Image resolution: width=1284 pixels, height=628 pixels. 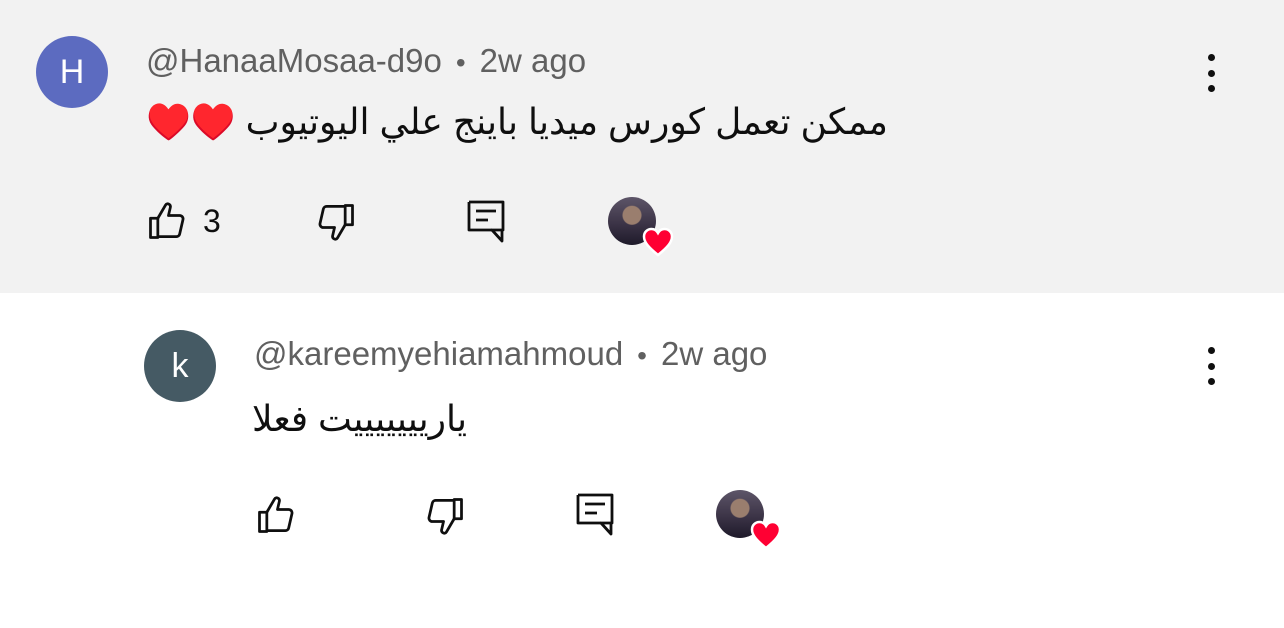 I want to click on avatar: k, so click(x=180, y=366).